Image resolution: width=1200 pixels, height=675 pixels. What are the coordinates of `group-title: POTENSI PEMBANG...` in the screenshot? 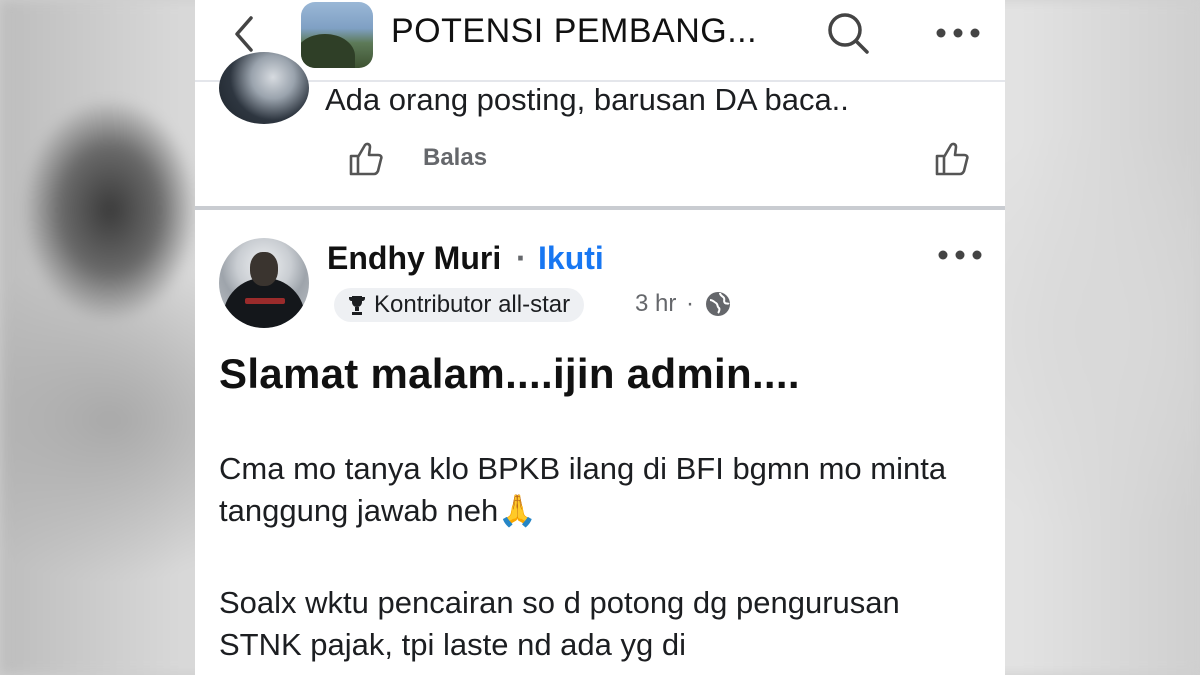 It's located at (574, 31).